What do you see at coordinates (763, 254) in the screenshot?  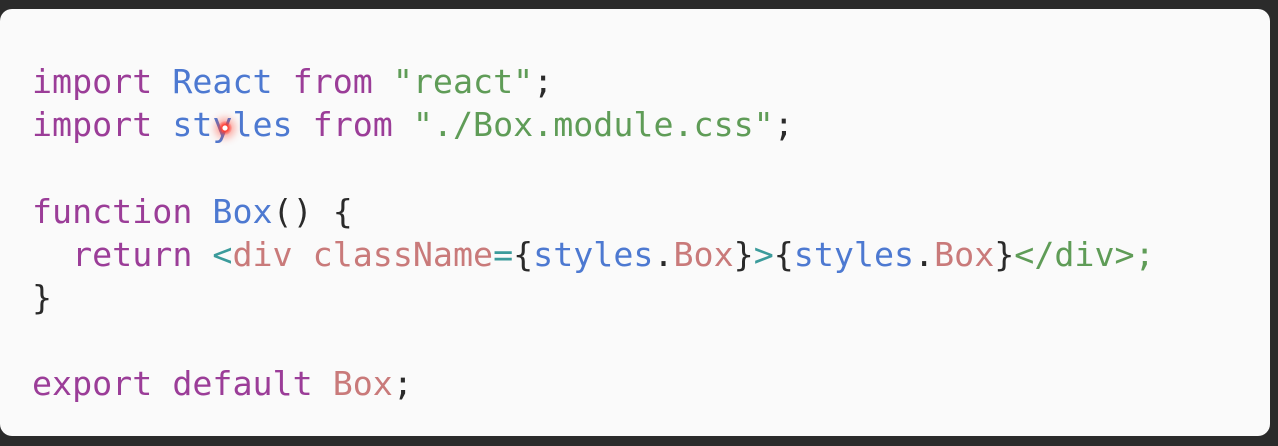 I see `code-token-tag: >` at bounding box center [763, 254].